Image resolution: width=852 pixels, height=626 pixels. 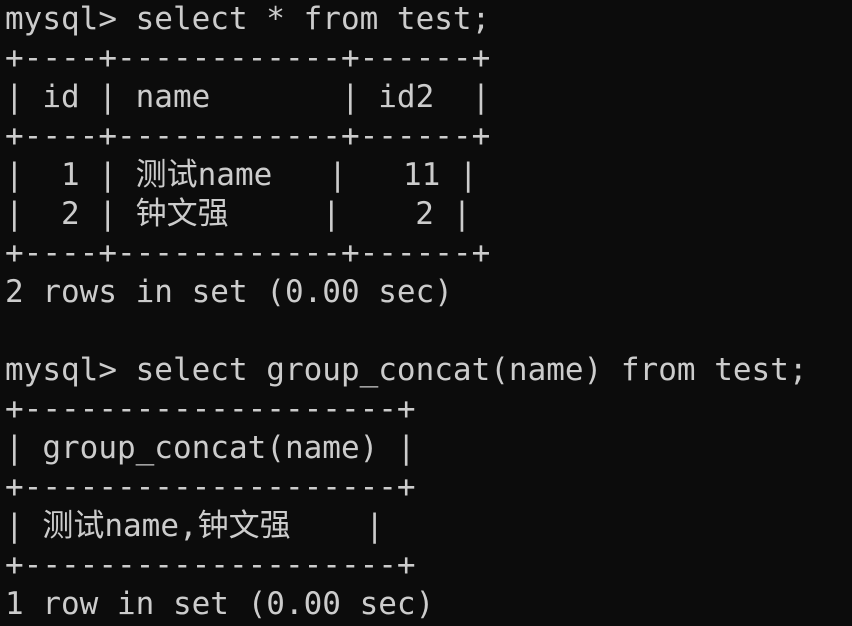 I want to click on table-header-row: | id | name | id2 |, so click(x=248, y=97).